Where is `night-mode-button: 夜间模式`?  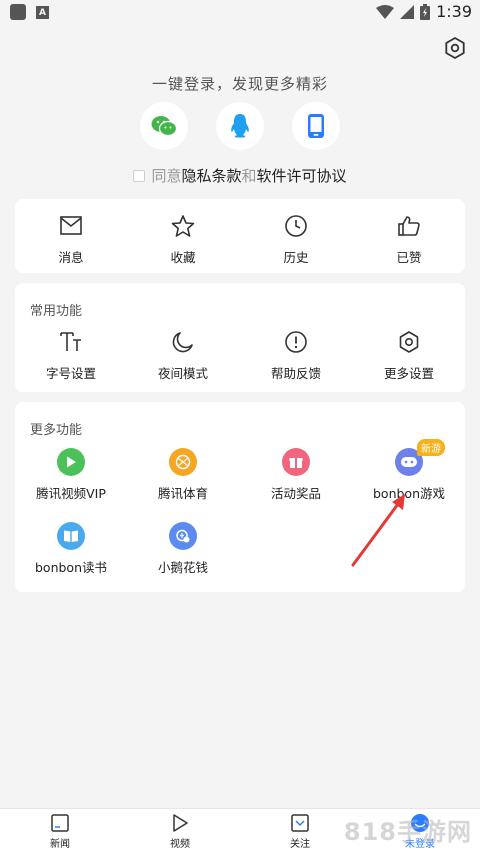 night-mode-button: 夜间模式 is located at coordinates (183, 355).